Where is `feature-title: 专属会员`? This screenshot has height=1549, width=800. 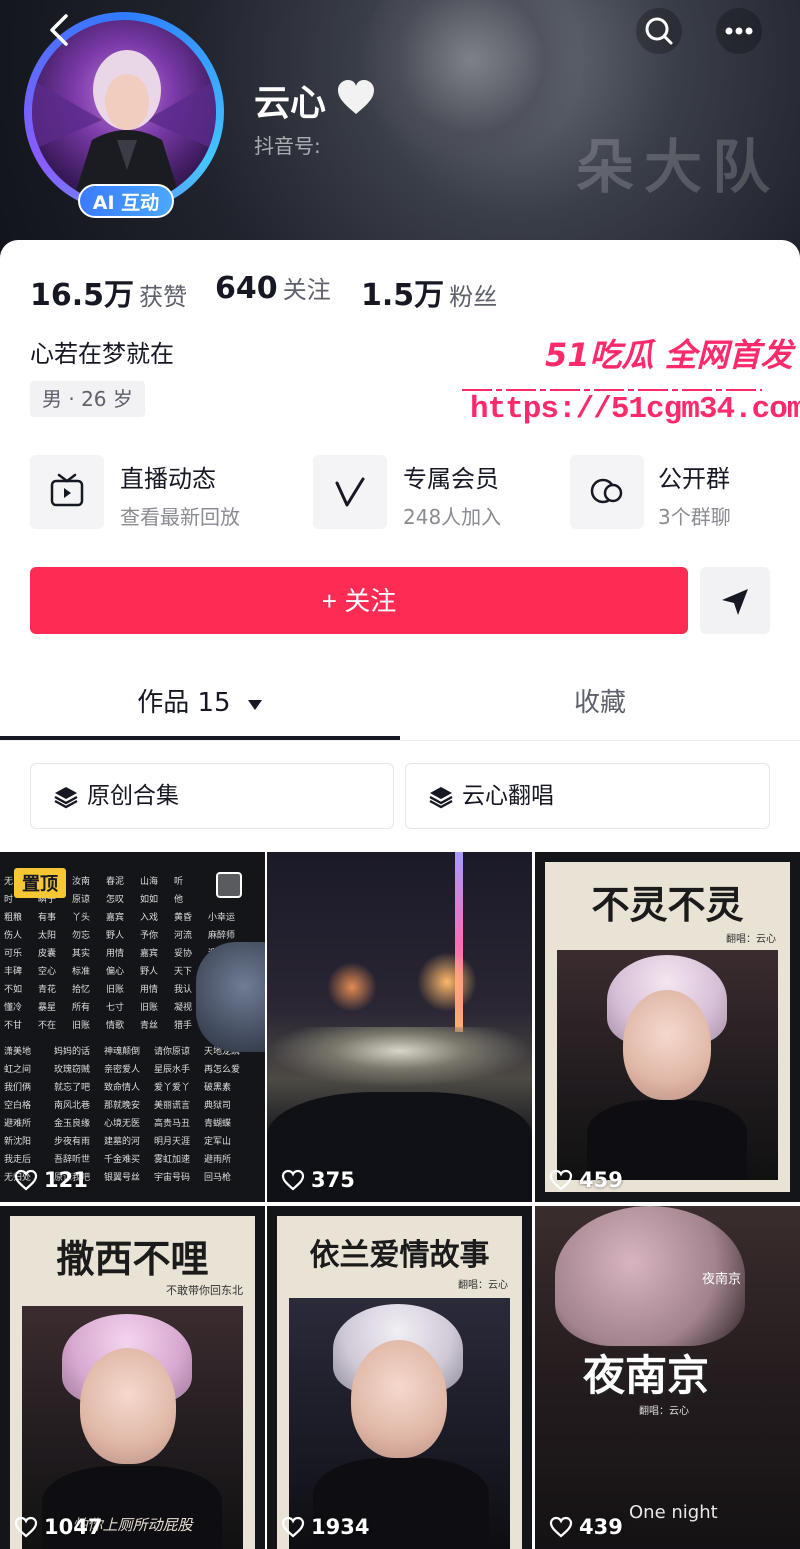
feature-title: 专属会员 is located at coordinates (451, 479).